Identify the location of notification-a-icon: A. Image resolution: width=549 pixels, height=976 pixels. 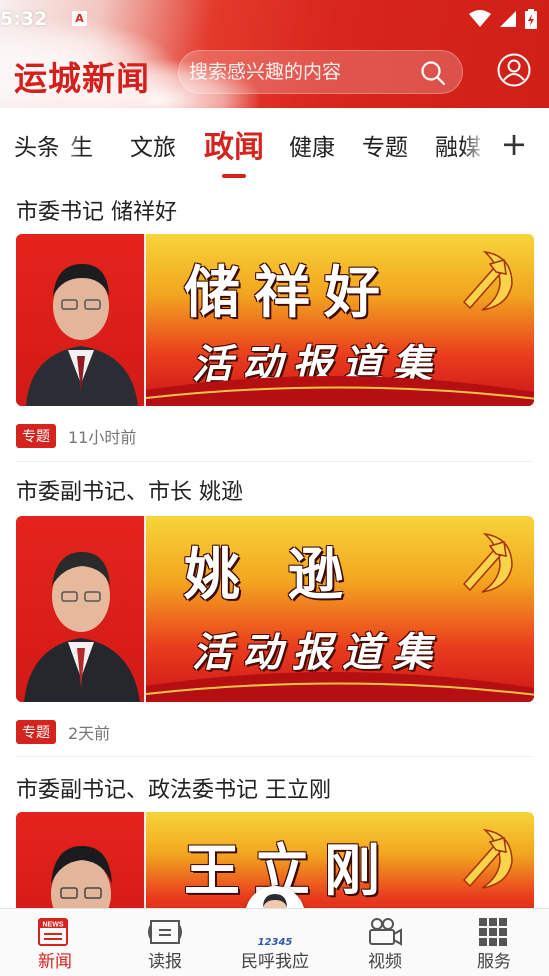
(79, 18).